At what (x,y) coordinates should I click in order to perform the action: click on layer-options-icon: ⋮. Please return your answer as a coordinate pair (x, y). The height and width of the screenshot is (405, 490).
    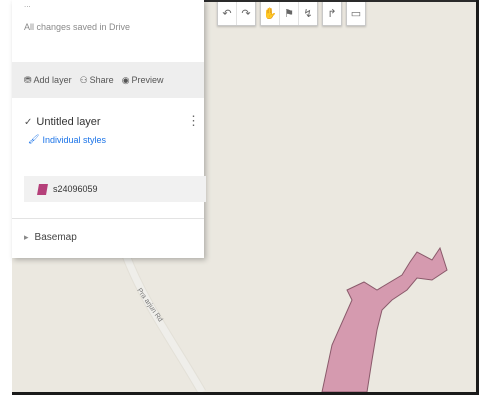
    Looking at the image, I should click on (193, 120).